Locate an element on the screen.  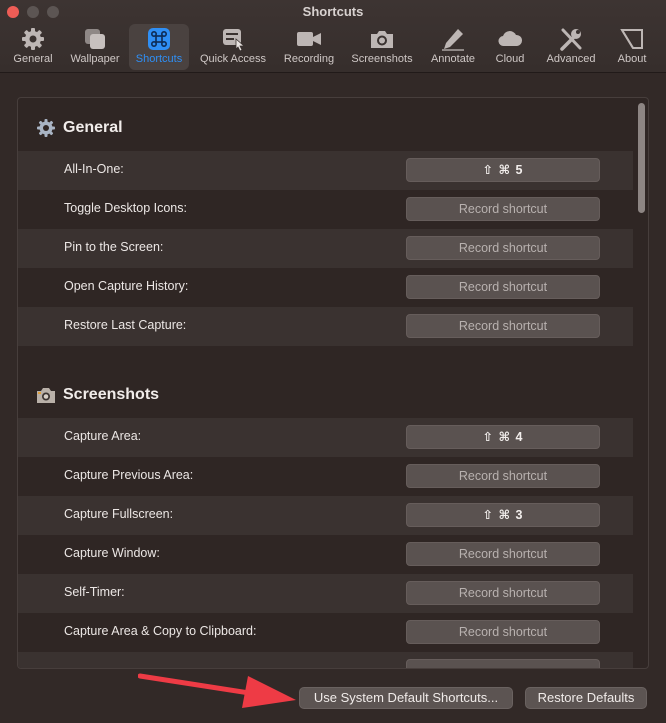
tab-screenshots: Screenshots is located at coordinates (382, 47).